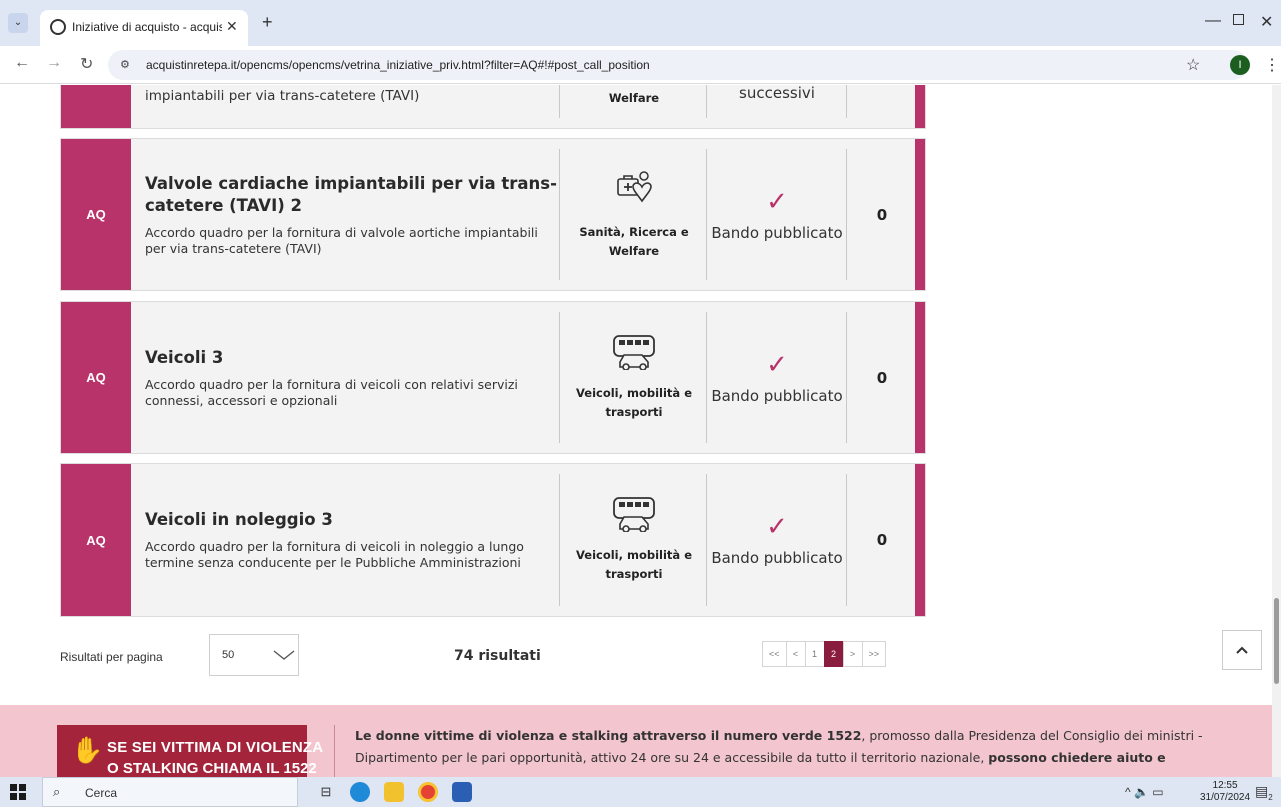 The image size is (1281, 807). Describe the element at coordinates (284, 655) in the screenshot. I see `chevron-down-icon` at that location.